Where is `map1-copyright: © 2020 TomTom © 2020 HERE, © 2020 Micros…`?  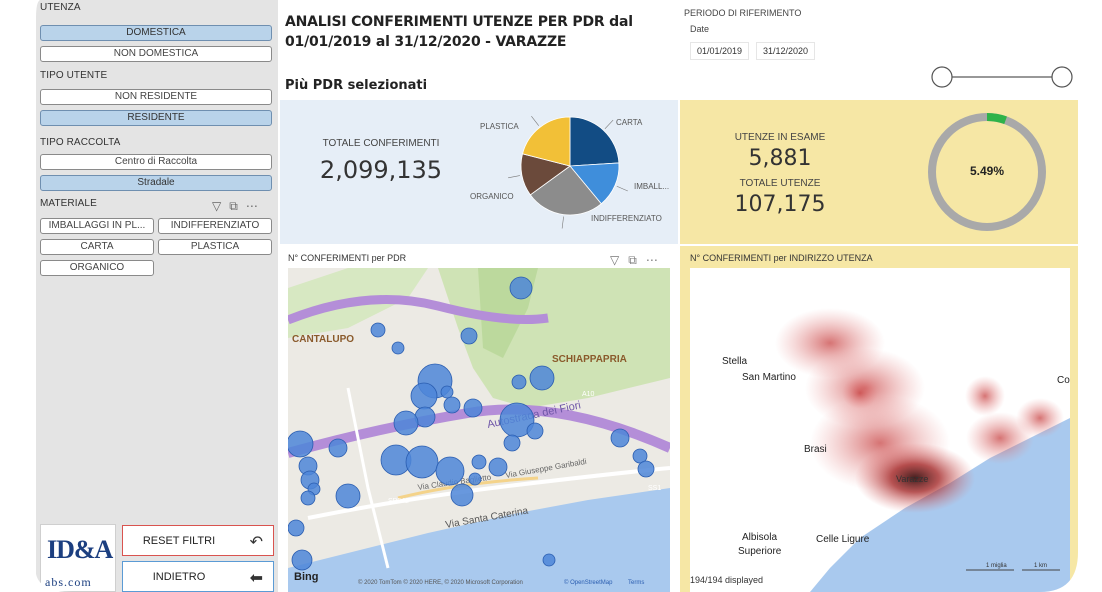
map1-copyright: © 2020 TomTom © 2020 HERE, © 2020 Micros… is located at coordinates (440, 582).